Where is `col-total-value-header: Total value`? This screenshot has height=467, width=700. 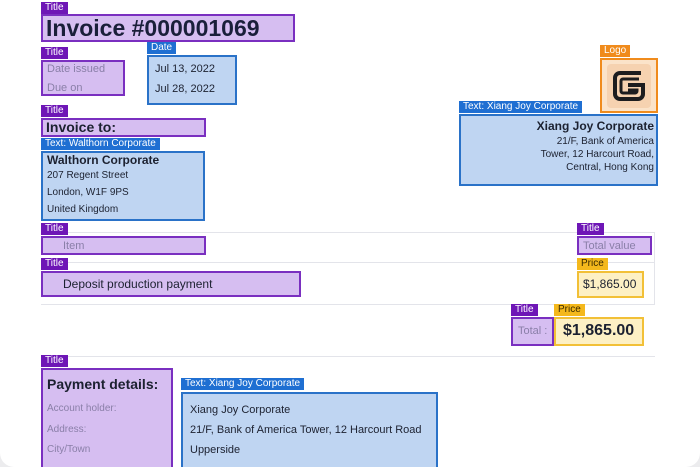
col-total-value-header: Total value is located at coordinates (609, 246).